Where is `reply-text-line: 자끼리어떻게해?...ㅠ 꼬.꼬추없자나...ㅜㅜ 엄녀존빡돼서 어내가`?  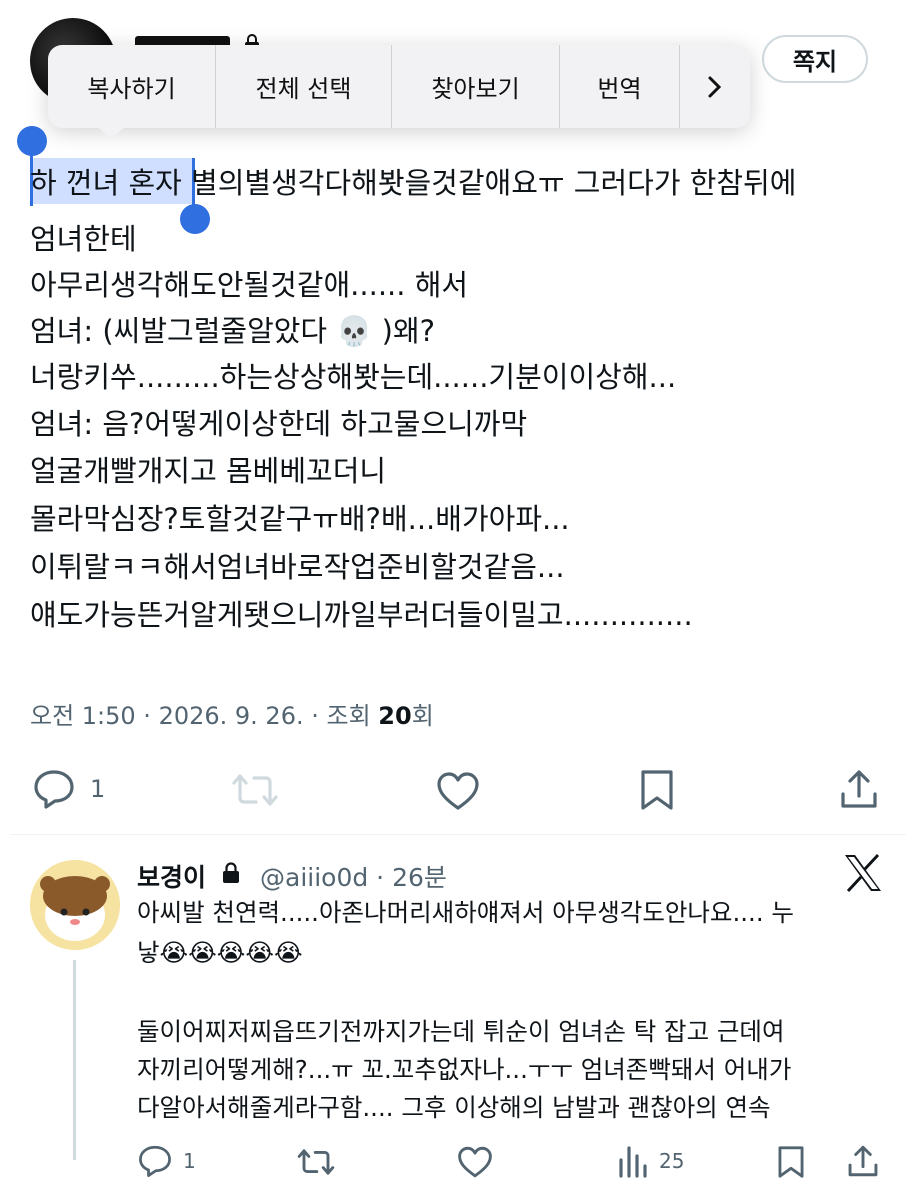
reply-text-line: 자끼리어떻게해?...ㅠ 꼬.꼬추없자나...ㅜㅜ 엄녀존빡돼서 어내가 is located at coordinates (464, 1069).